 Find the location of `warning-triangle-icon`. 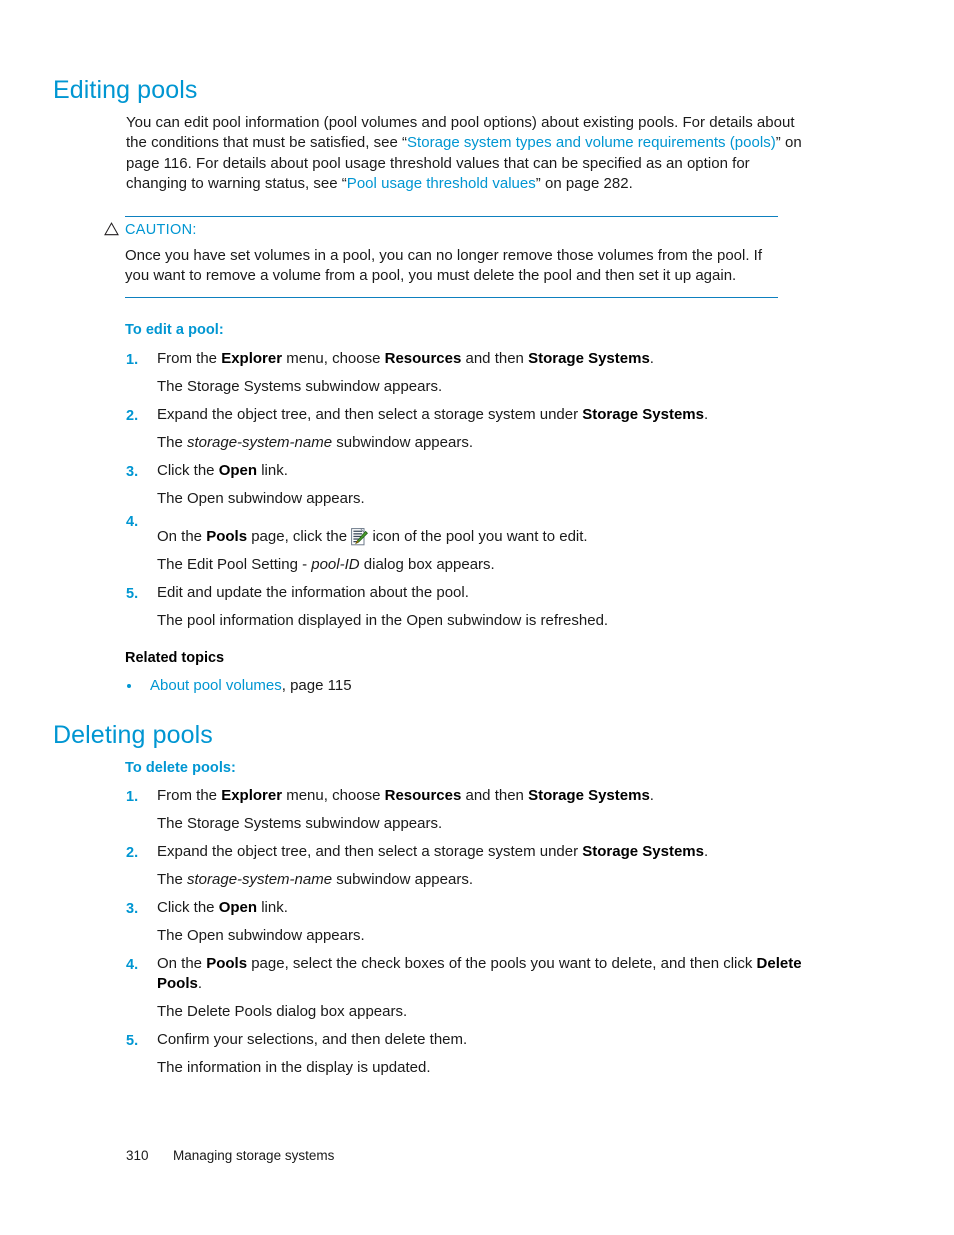

warning-triangle-icon is located at coordinates (111, 229).